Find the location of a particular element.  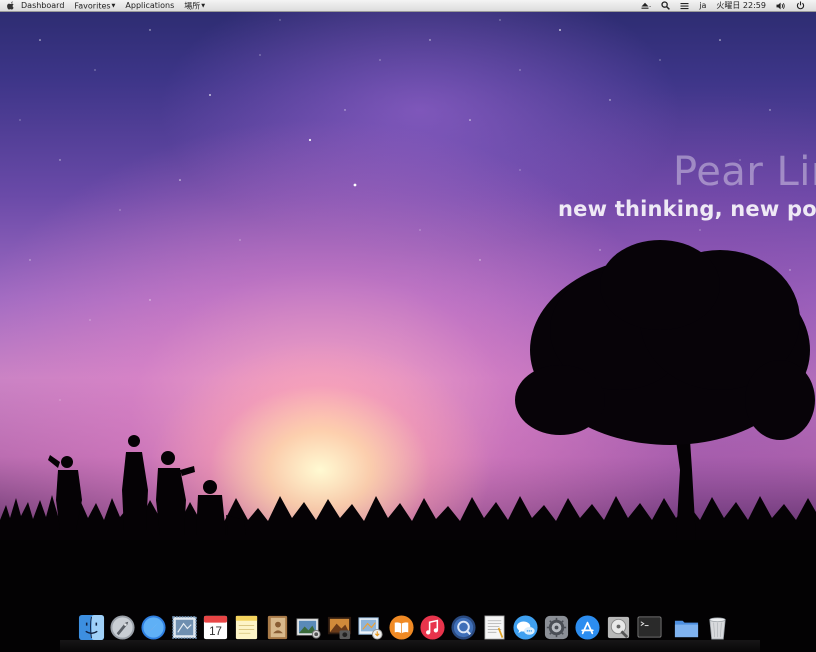

menu-favorites: Favorites▼ is located at coordinates (94, 6).